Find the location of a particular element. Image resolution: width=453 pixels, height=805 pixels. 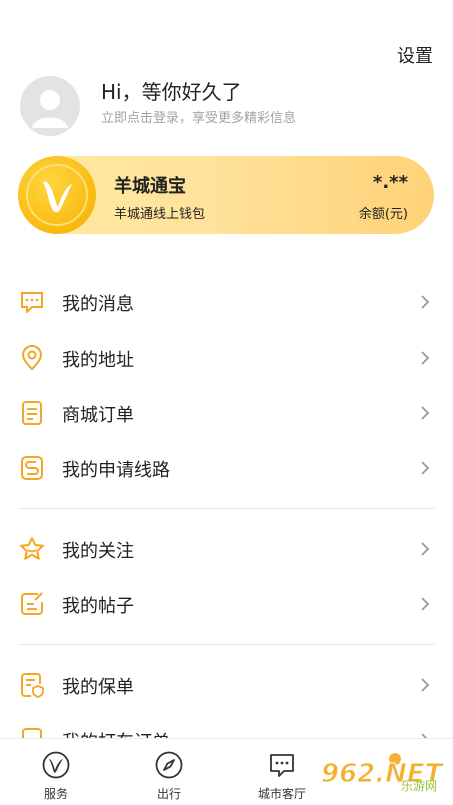

tab-travel: 出行 is located at coordinates (169, 772).